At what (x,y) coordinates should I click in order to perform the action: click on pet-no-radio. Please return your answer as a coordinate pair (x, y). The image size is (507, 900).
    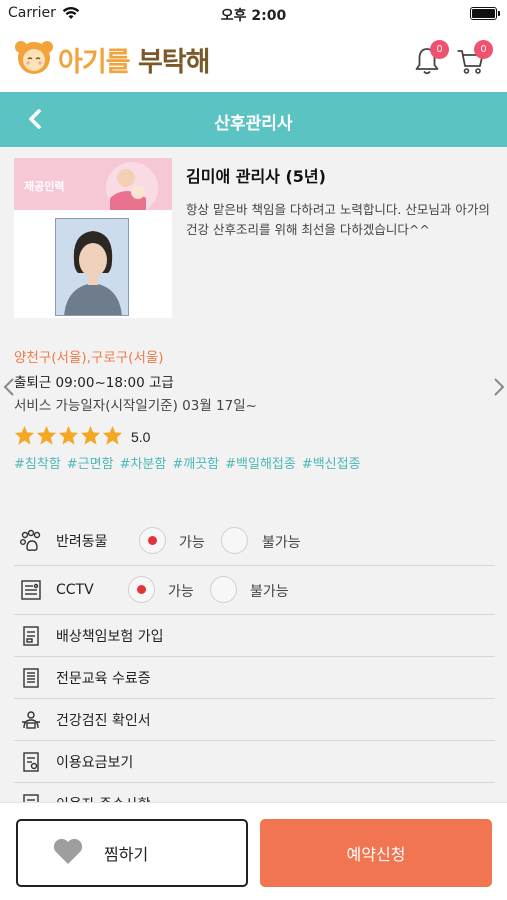
    Looking at the image, I should click on (234, 540).